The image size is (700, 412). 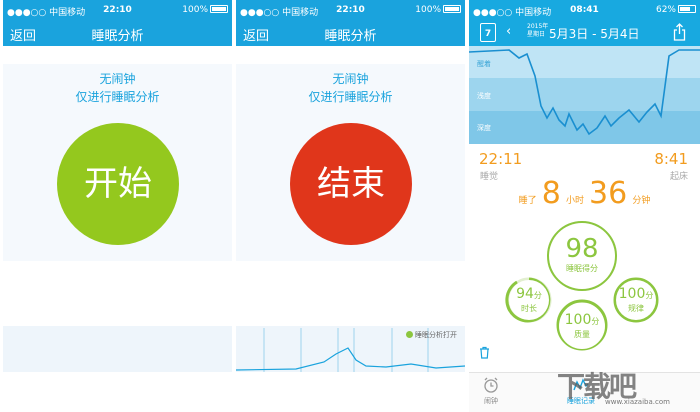 I want to click on live-graph-strip: 睡眠分析打开, so click(x=350, y=349).